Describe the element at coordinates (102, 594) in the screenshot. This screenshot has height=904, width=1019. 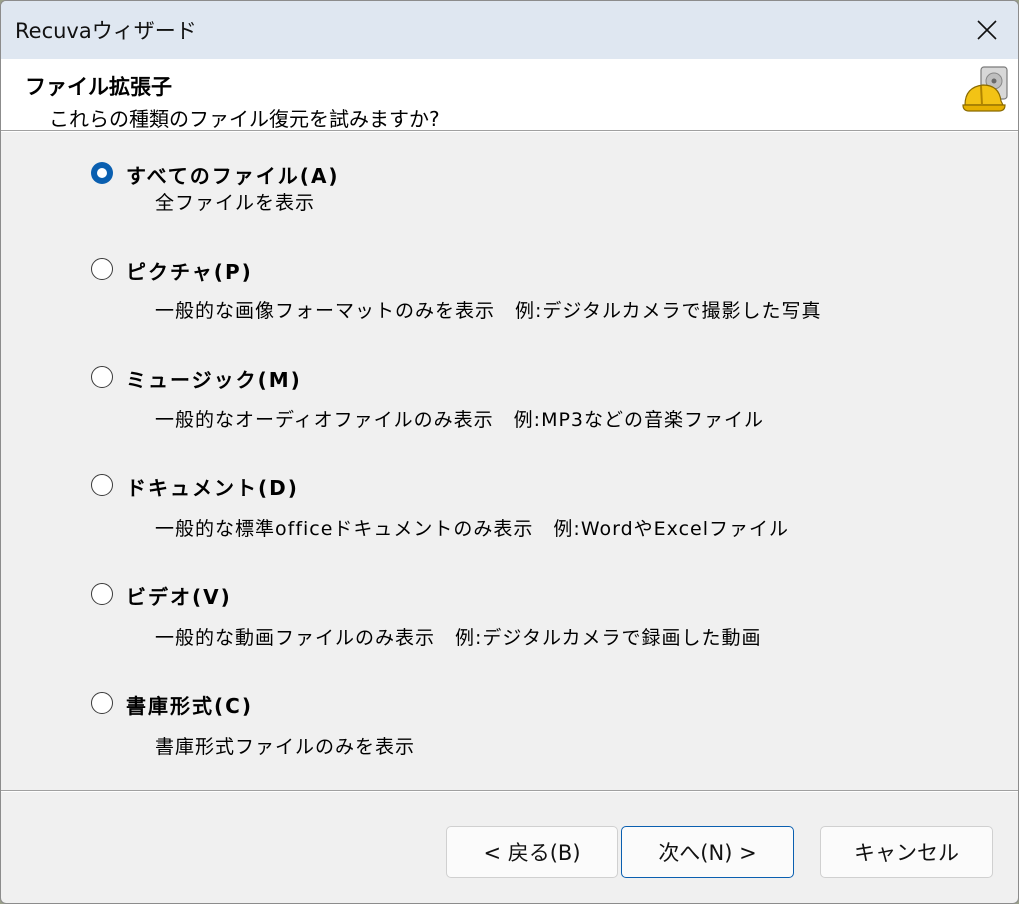
I see `radio-video` at that location.